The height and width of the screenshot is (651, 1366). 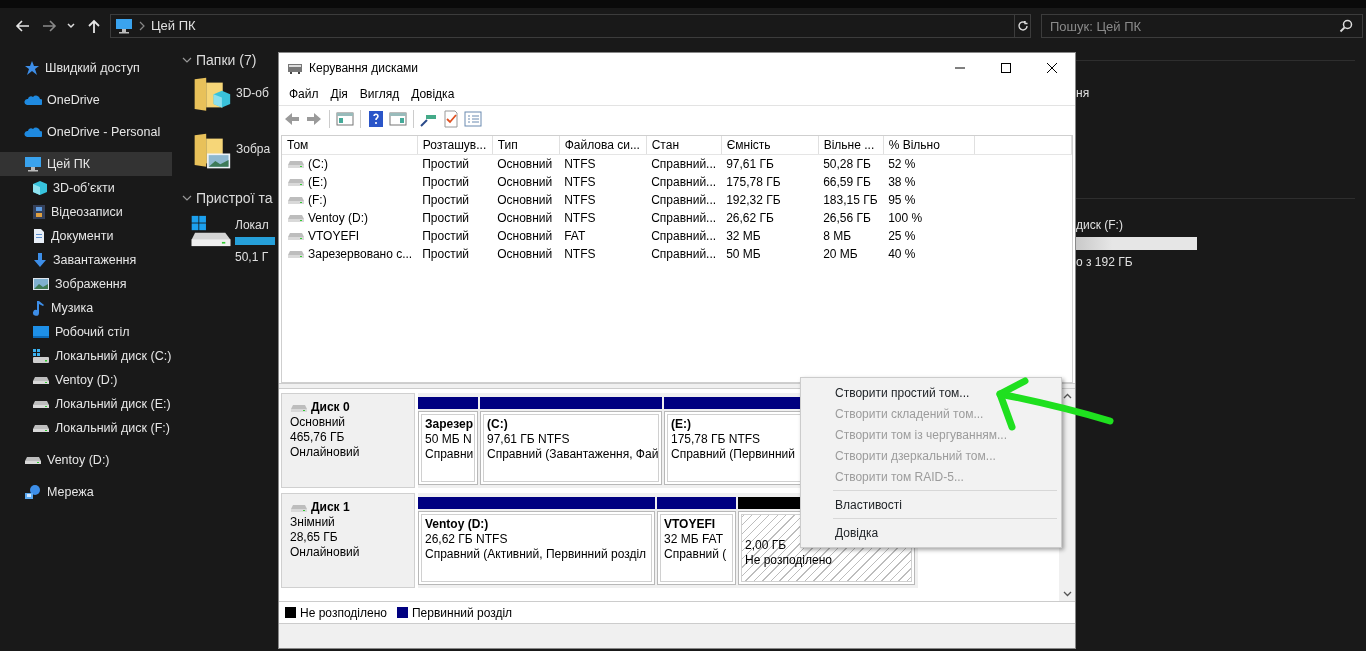 What do you see at coordinates (433, 94) in the screenshot?
I see `menu-item: Довідка` at bounding box center [433, 94].